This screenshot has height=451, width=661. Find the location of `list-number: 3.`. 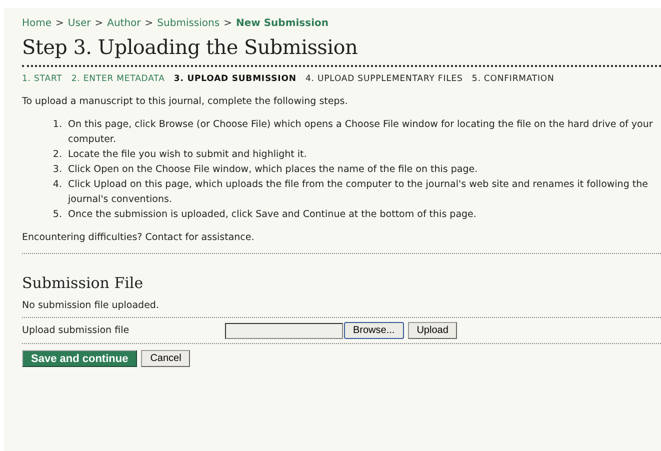

list-number: 3. is located at coordinates (57, 170).